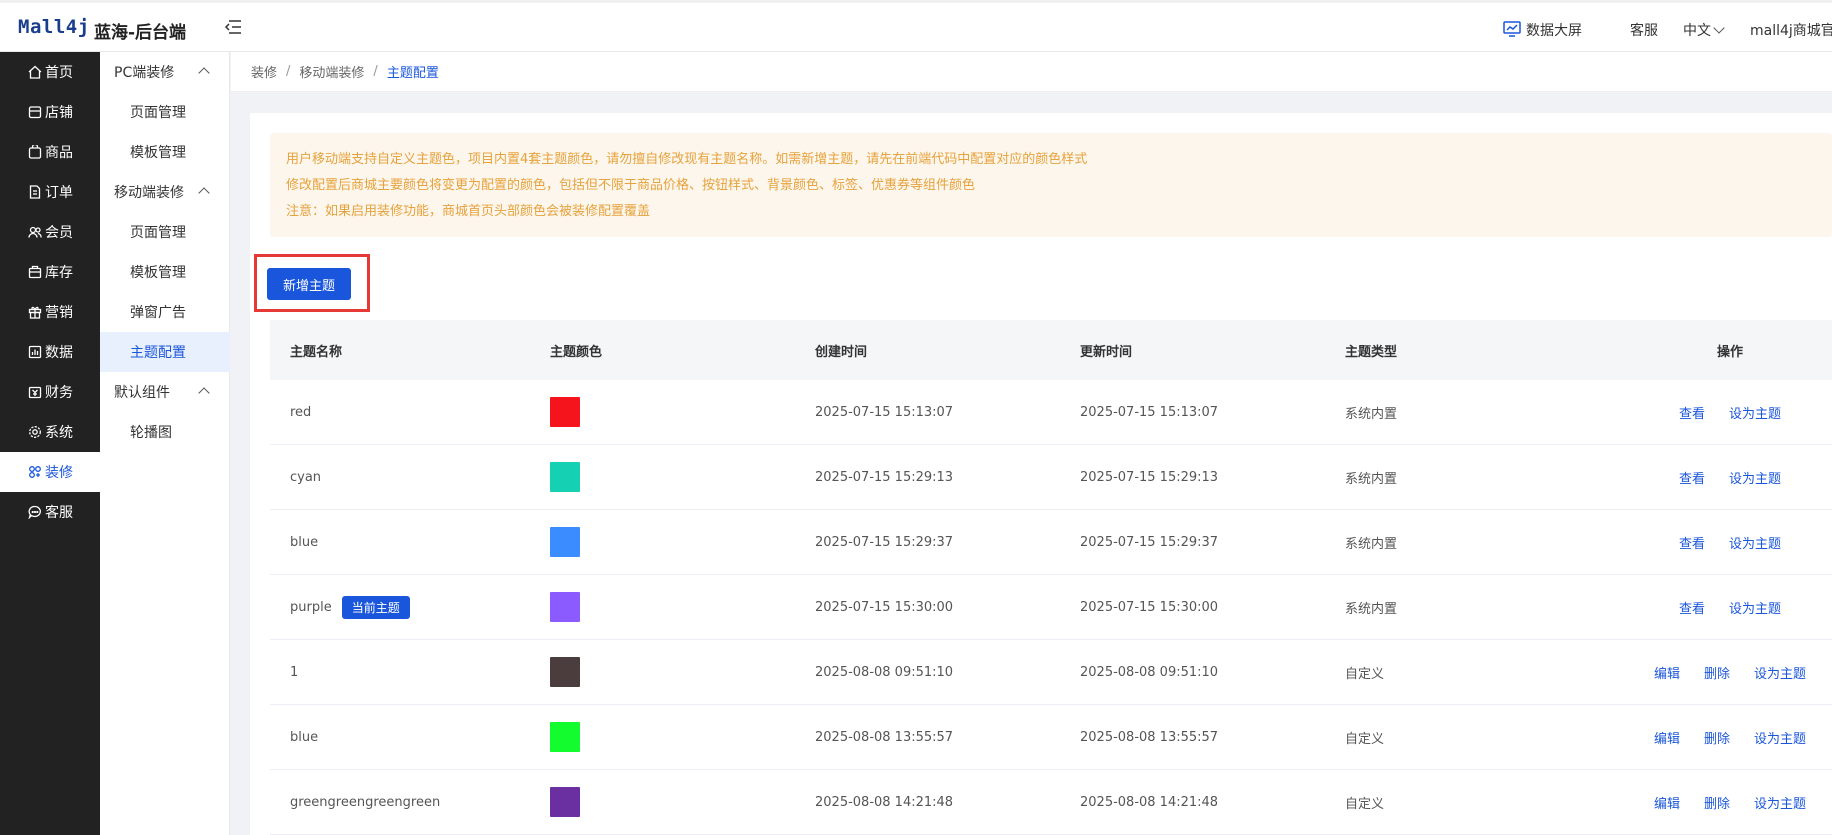  Describe the element at coordinates (1644, 30) in the screenshot. I see `customer-service-link: 客服` at that location.